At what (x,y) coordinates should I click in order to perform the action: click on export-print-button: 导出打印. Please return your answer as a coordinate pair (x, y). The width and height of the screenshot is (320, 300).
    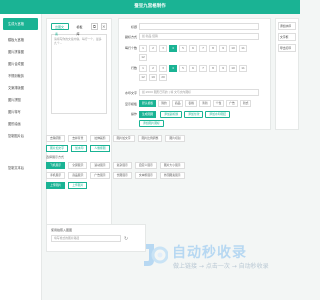
    Looking at the image, I should click on (287, 48).